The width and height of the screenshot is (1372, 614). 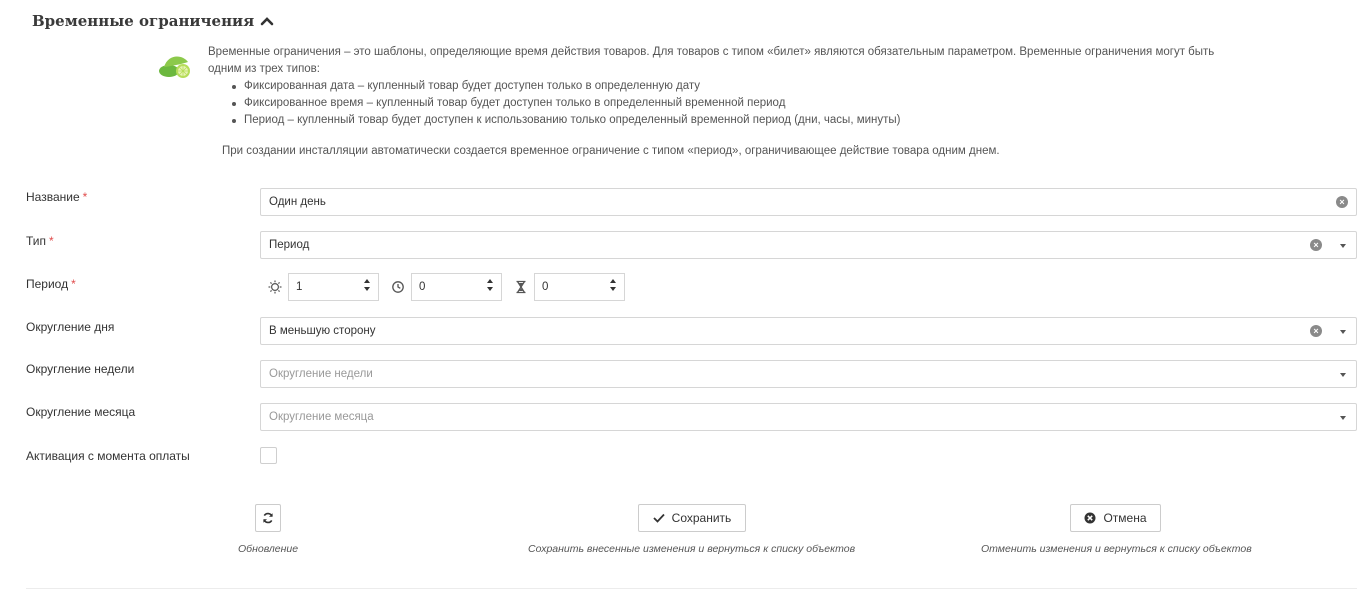 What do you see at coordinates (70, 327) in the screenshot?
I see `day-rounding-label: Округление дня` at bounding box center [70, 327].